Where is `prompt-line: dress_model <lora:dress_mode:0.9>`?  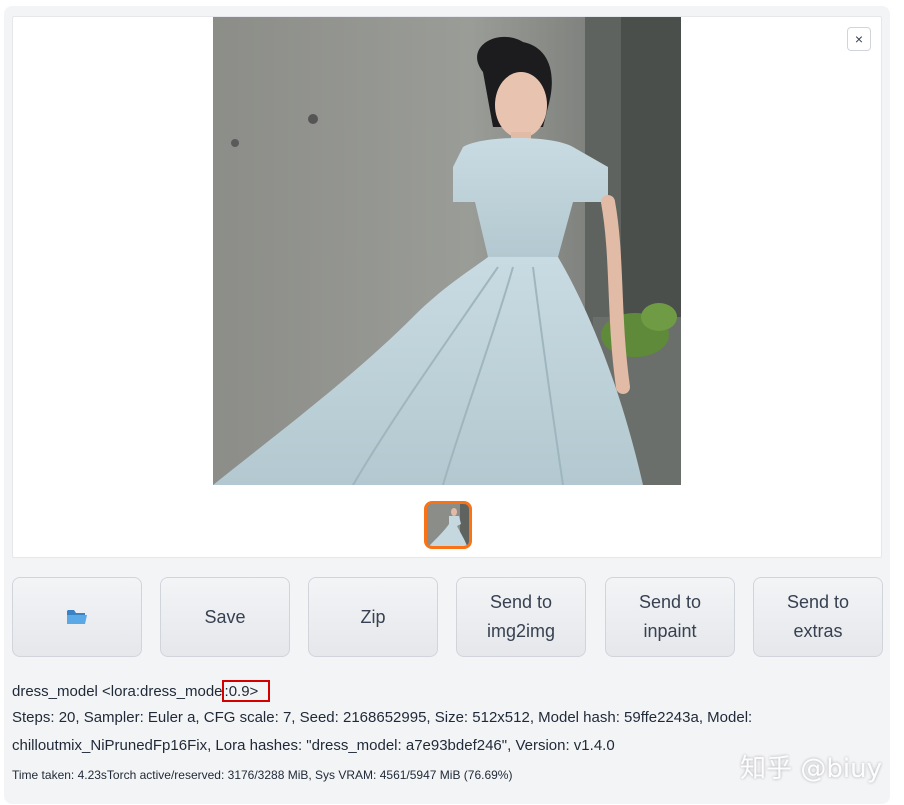 prompt-line: dress_model <lora:dress_mode:0.9> is located at coordinates (447, 694).